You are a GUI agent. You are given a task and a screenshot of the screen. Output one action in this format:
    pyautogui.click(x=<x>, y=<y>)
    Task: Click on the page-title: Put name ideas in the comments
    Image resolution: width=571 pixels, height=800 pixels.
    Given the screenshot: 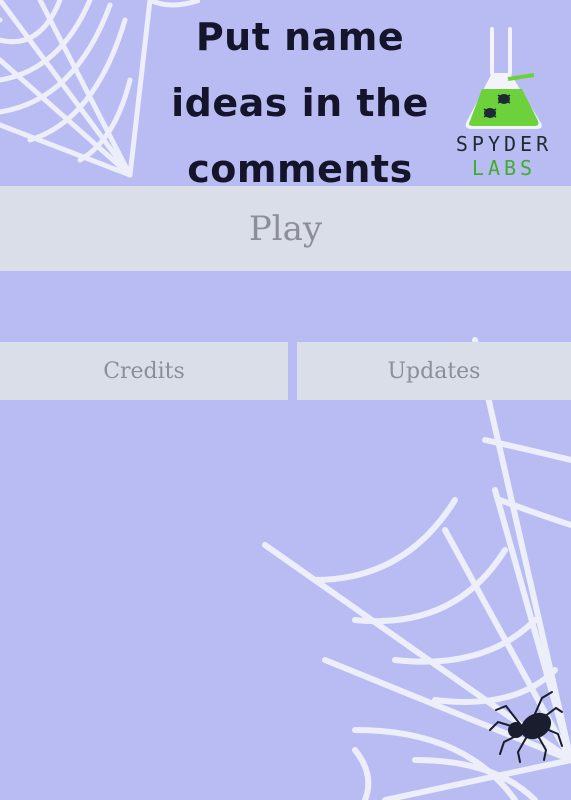 What is the action you would take?
    pyautogui.click(x=300, y=103)
    